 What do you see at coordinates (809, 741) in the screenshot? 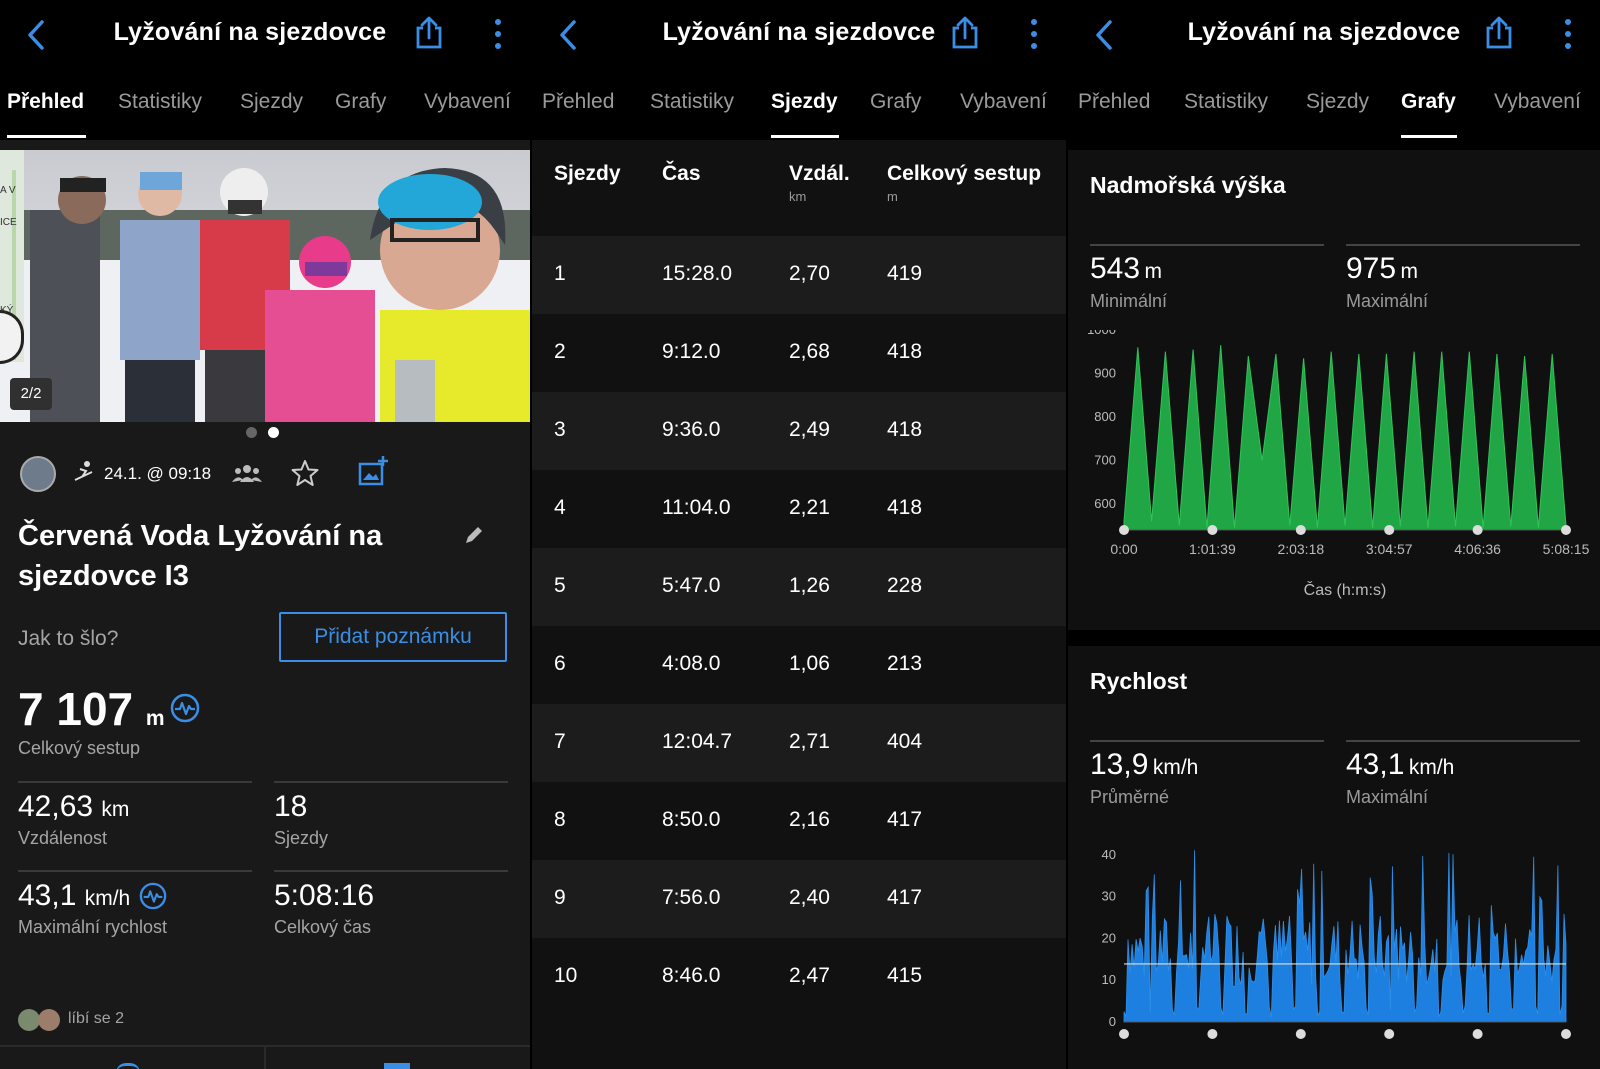
I see `table-cell: 2,71` at bounding box center [809, 741].